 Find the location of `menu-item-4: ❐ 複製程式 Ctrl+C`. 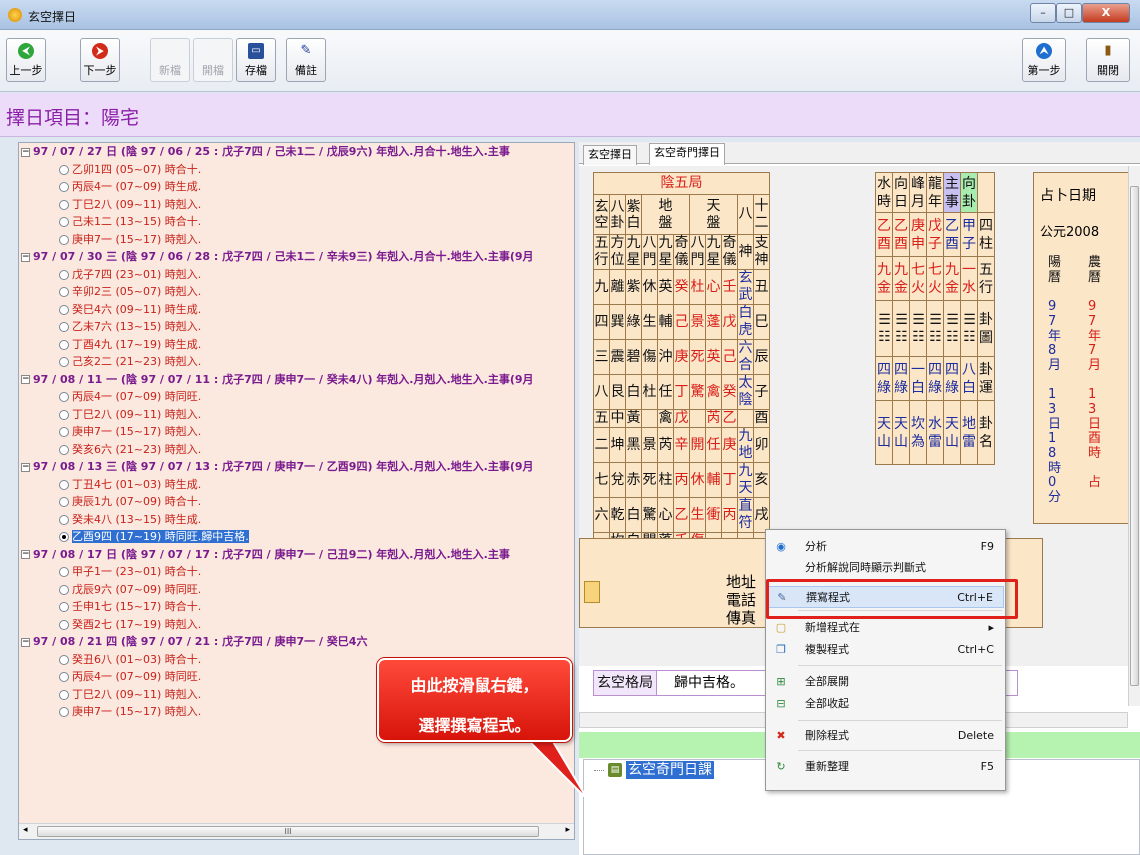

menu-item-4: ❐ 複製程式 Ctrl+C is located at coordinates (885, 650).